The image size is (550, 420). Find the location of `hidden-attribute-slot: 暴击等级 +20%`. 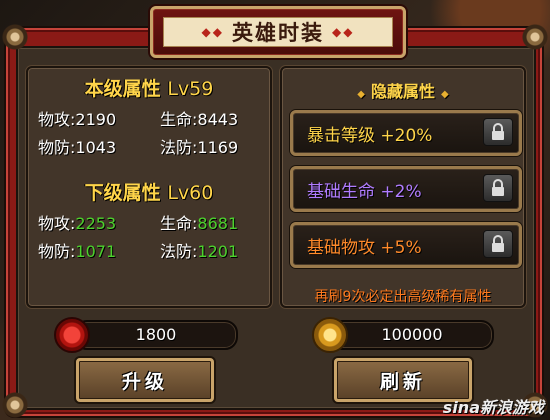

hidden-attribute-slot: 暴击等级 +20% is located at coordinates (406, 133).